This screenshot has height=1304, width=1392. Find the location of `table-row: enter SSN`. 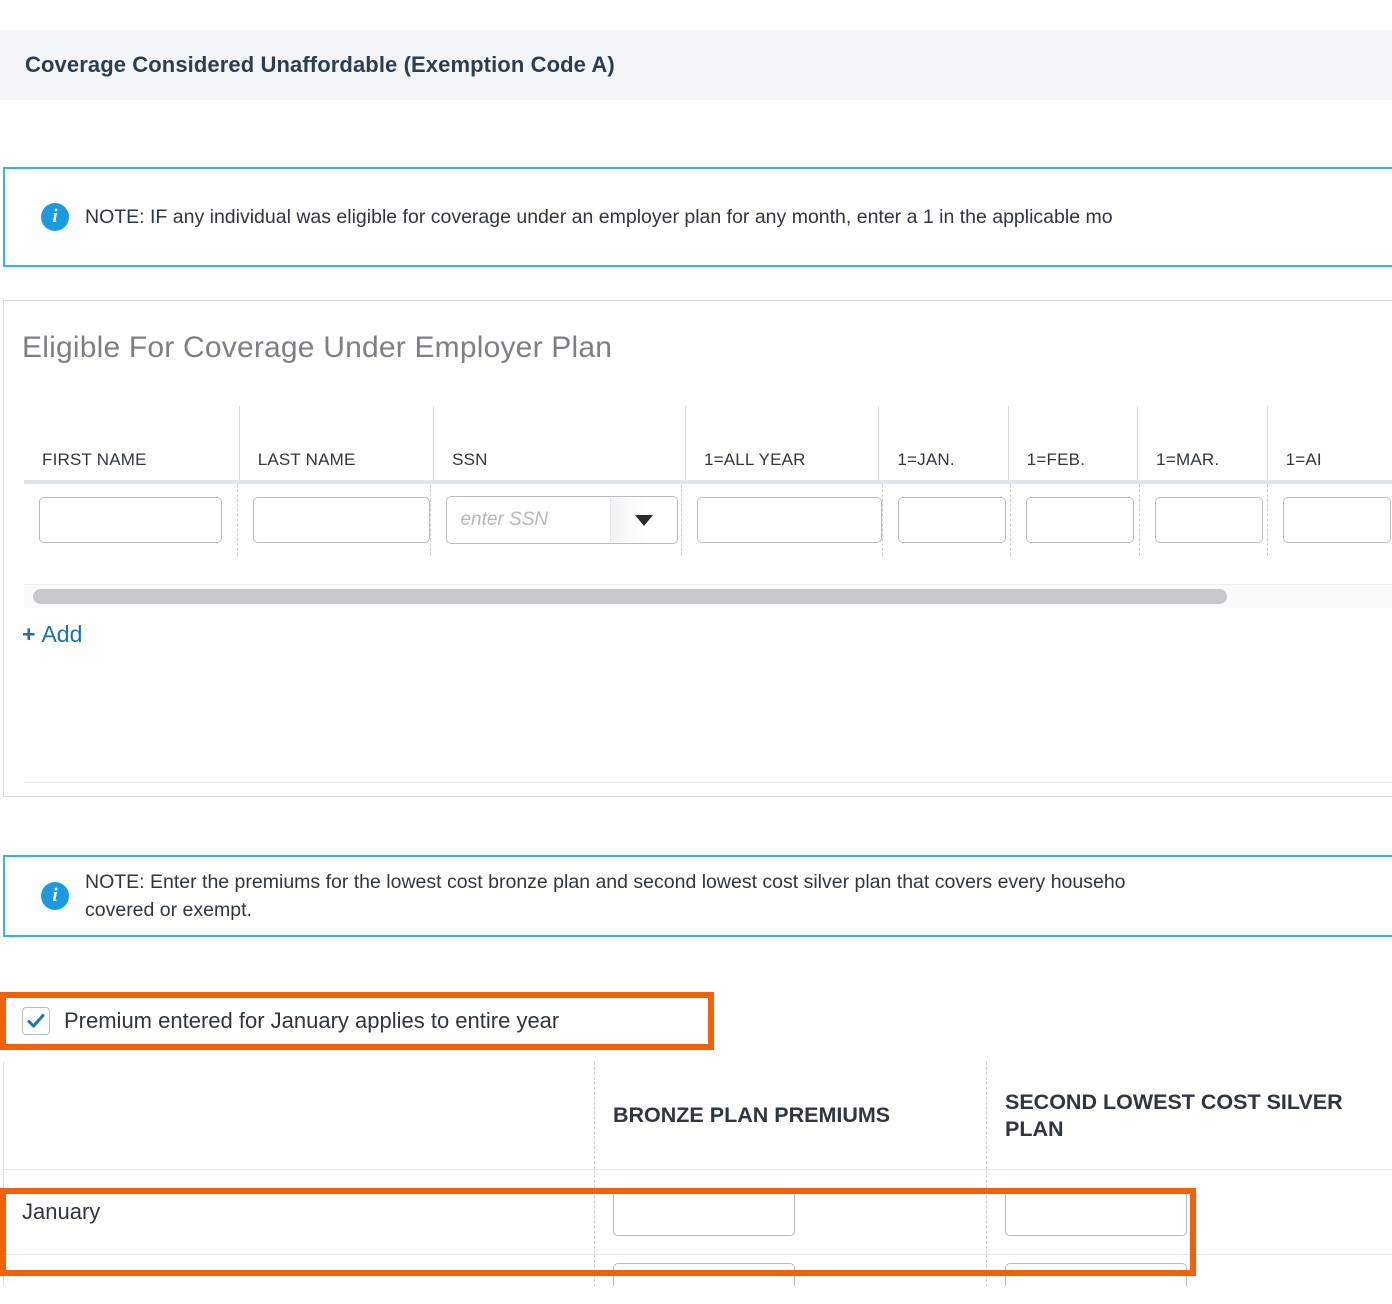

table-row: enter SSN is located at coordinates (708, 520).